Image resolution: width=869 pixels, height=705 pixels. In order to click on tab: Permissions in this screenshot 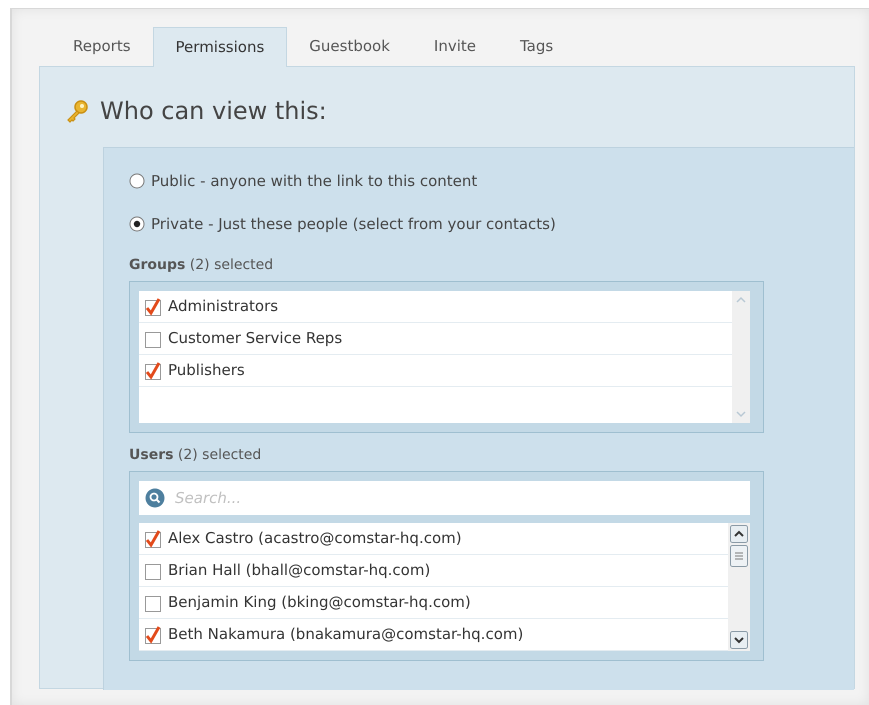, I will do `click(220, 47)`.